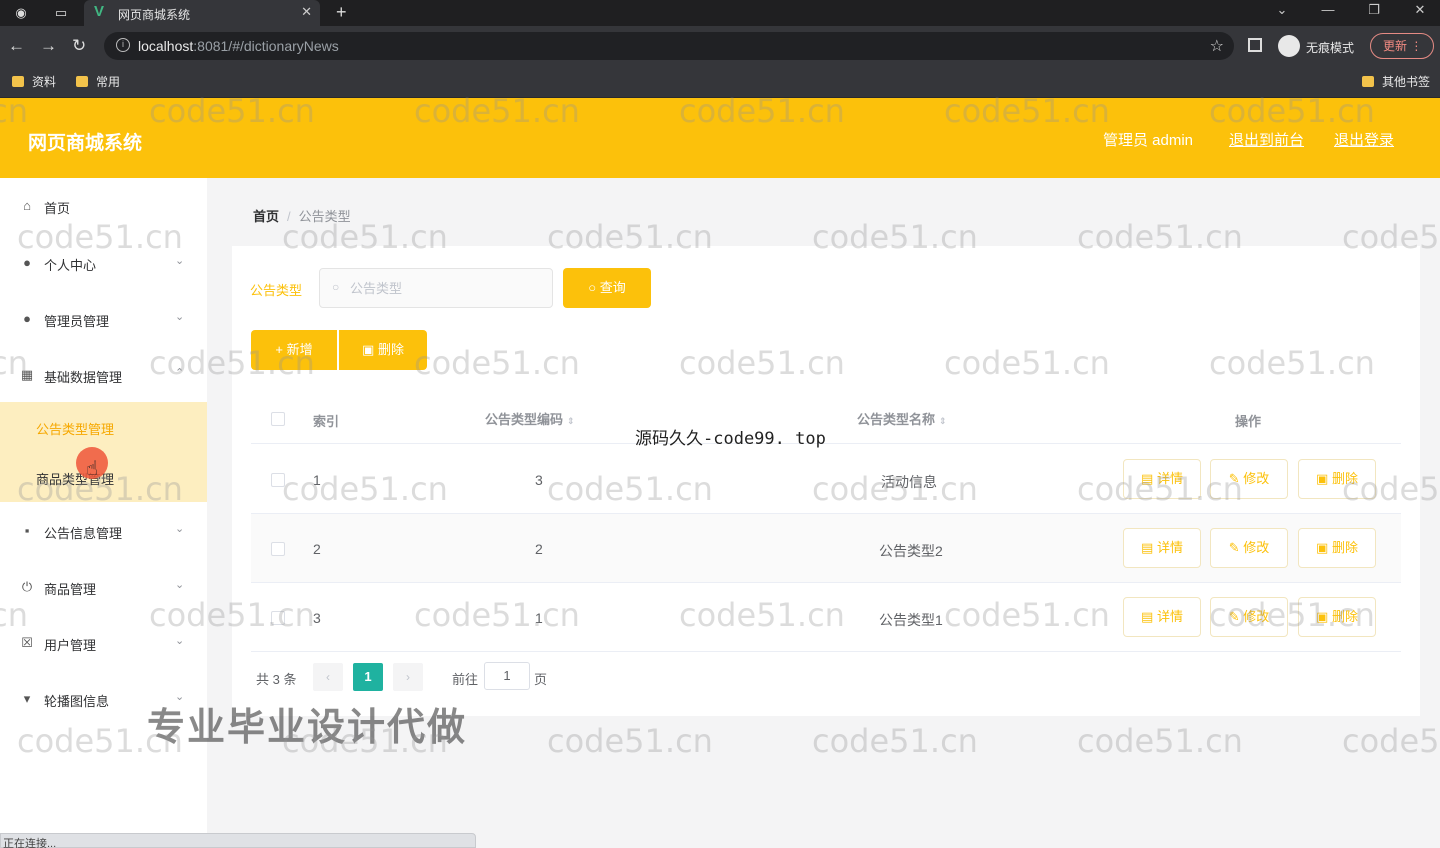 This screenshot has width=1440, height=848. What do you see at coordinates (1402, 46) in the screenshot?
I see `update-button: 更新 ⋮` at bounding box center [1402, 46].